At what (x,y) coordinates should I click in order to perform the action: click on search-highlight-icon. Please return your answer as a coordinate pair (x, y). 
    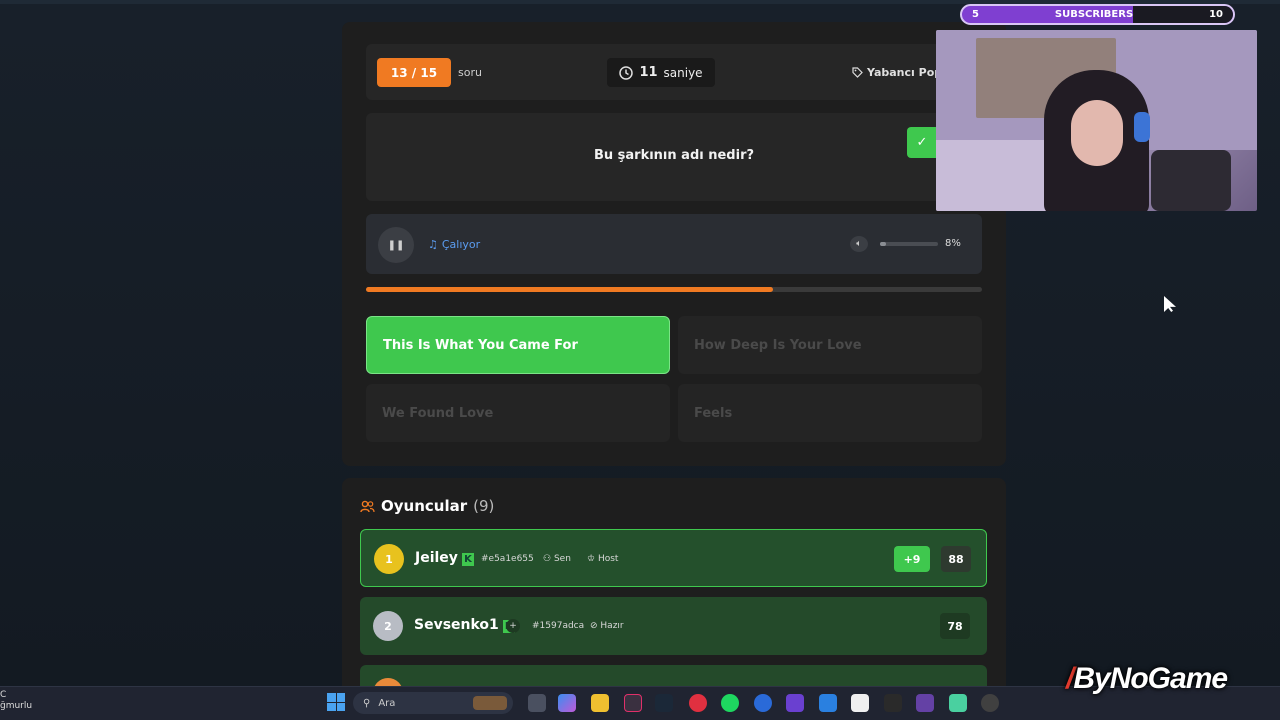
    Looking at the image, I should click on (490, 703).